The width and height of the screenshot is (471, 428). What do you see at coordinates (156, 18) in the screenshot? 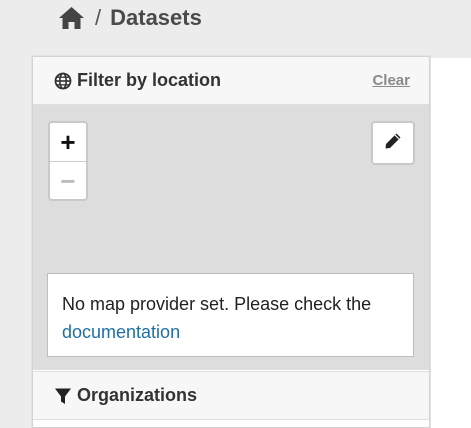
I see `breadcrumb-current: Datasets` at bounding box center [156, 18].